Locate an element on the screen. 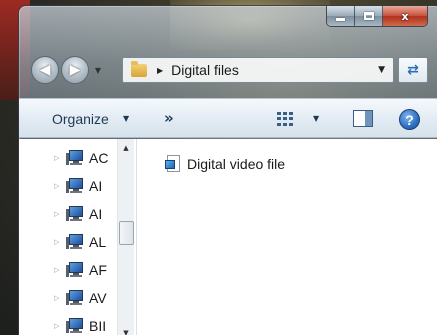  tree-item-label: AV is located at coordinates (98, 298).